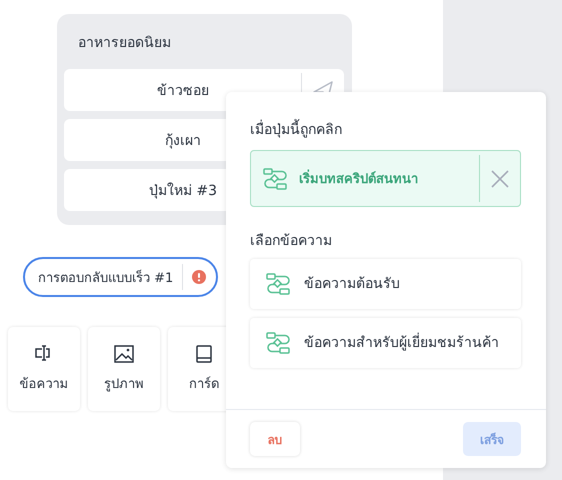 The image size is (562, 480). Describe the element at coordinates (404, 343) in the screenshot. I see `message-option-label: ข้อความสำหรับผู้เยี่ยมชมร้านค้า` at that location.